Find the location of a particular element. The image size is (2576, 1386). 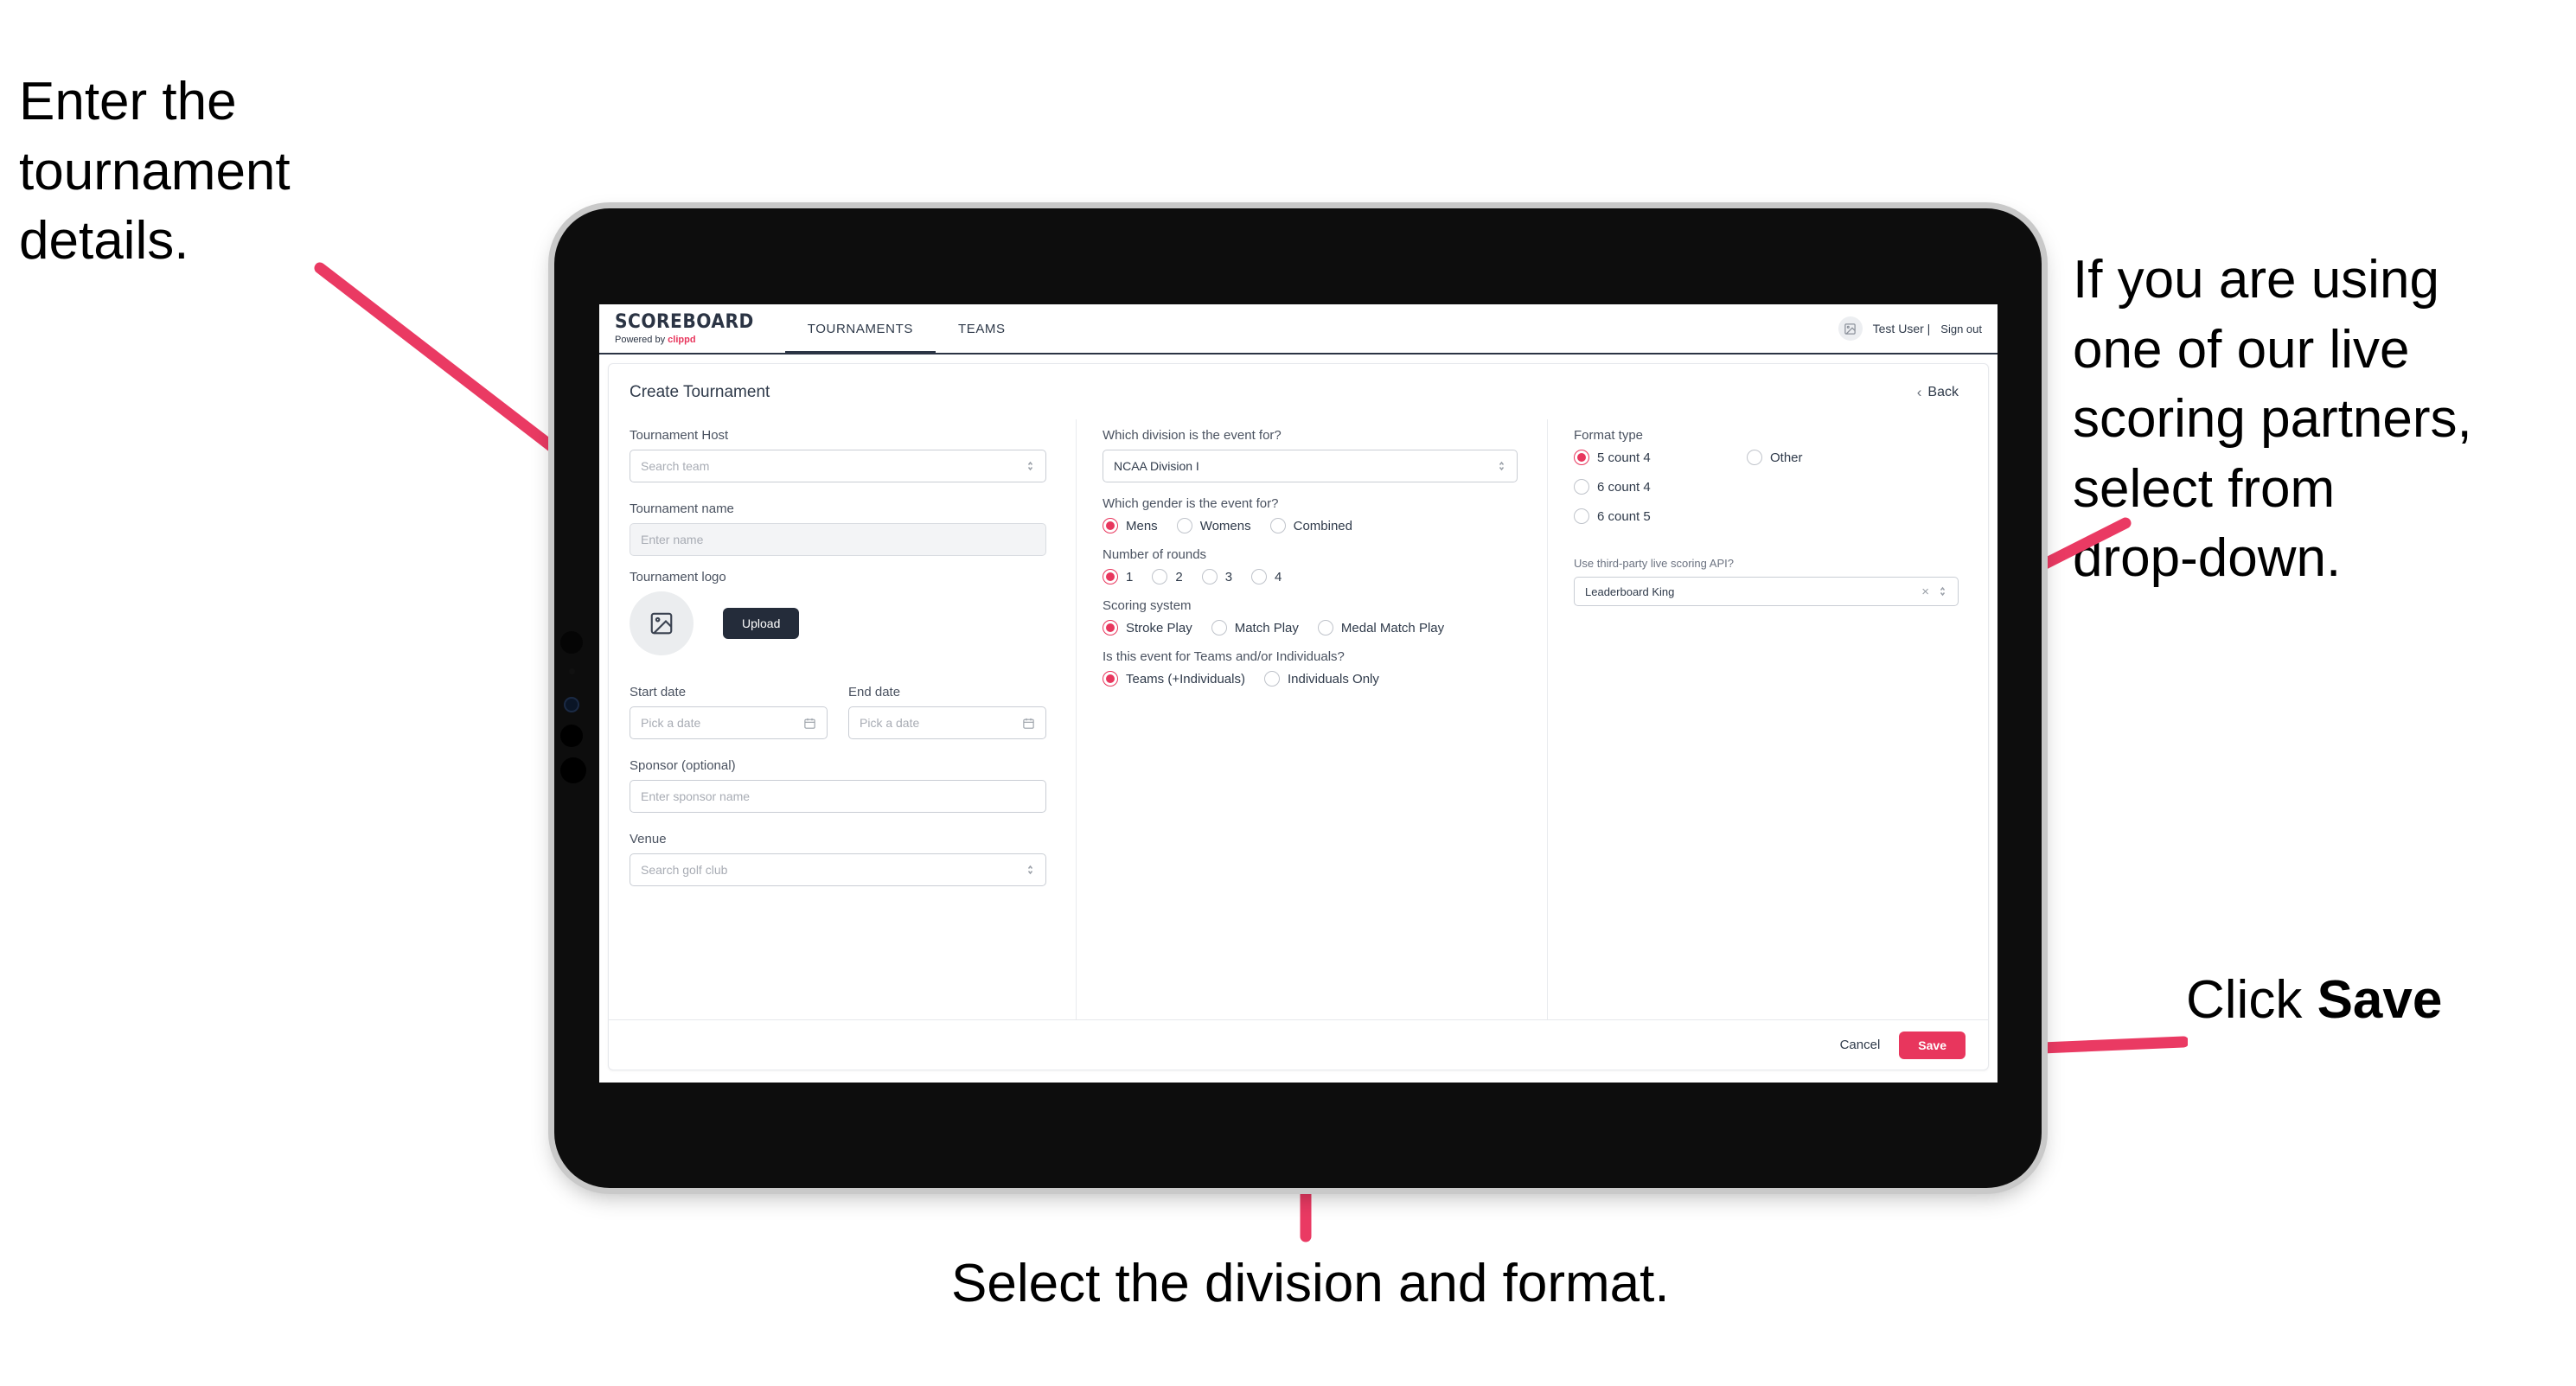

radio-scoring-stroke-play: Stroke Play is located at coordinates (1147, 628).